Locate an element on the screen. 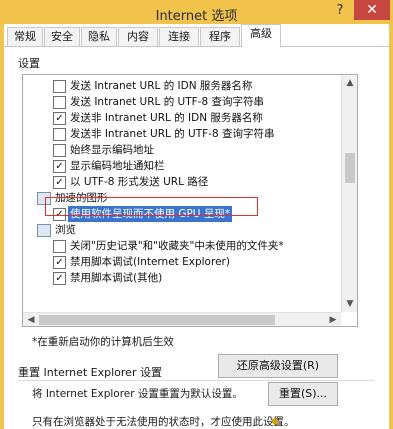 Image resolution: width=393 pixels, height=429 pixels. highlight-box is located at coordinates (151, 206).